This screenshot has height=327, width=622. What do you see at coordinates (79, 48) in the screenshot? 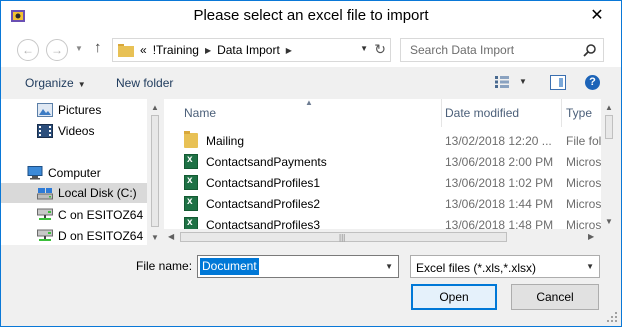
I see `recent-locations-caret-icon: ▼` at bounding box center [79, 48].